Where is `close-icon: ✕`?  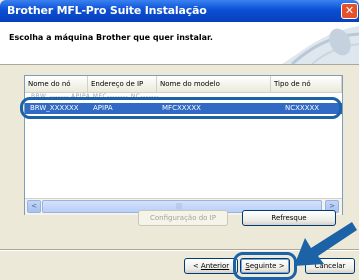 close-icon: ✕ is located at coordinates (349, 11).